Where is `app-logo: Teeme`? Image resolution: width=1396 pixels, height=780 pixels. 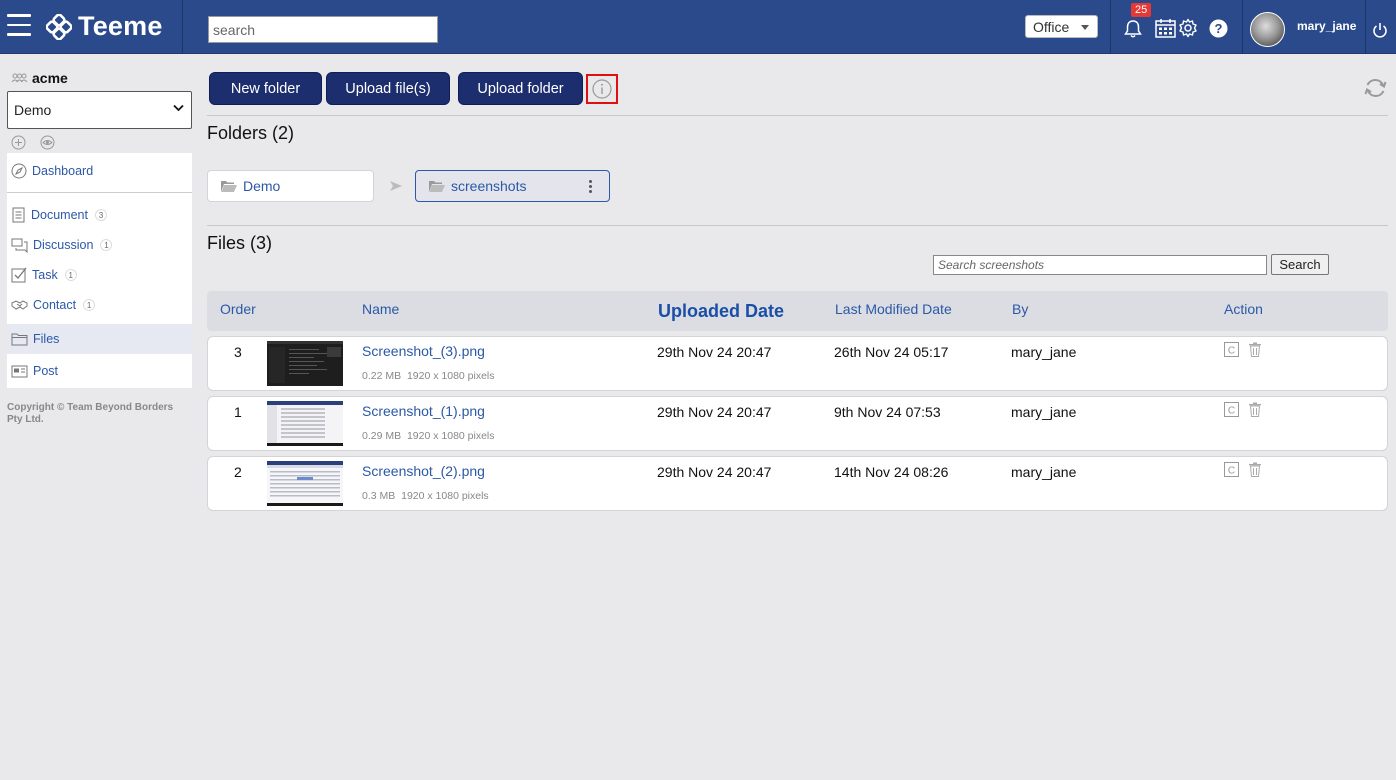
app-logo: Teeme is located at coordinates (104, 26).